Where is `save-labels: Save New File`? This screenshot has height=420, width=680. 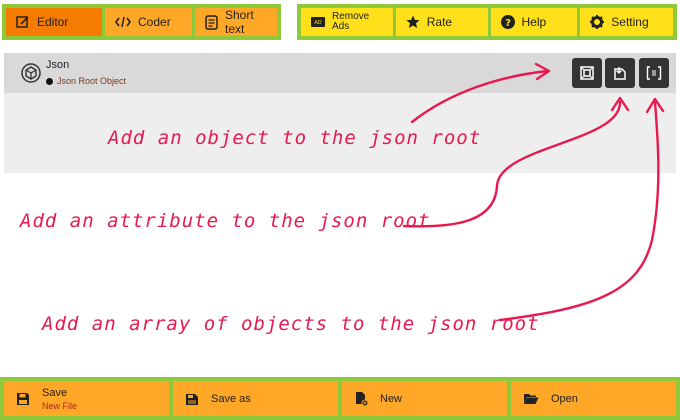
save-labels: Save New File is located at coordinates (59, 399).